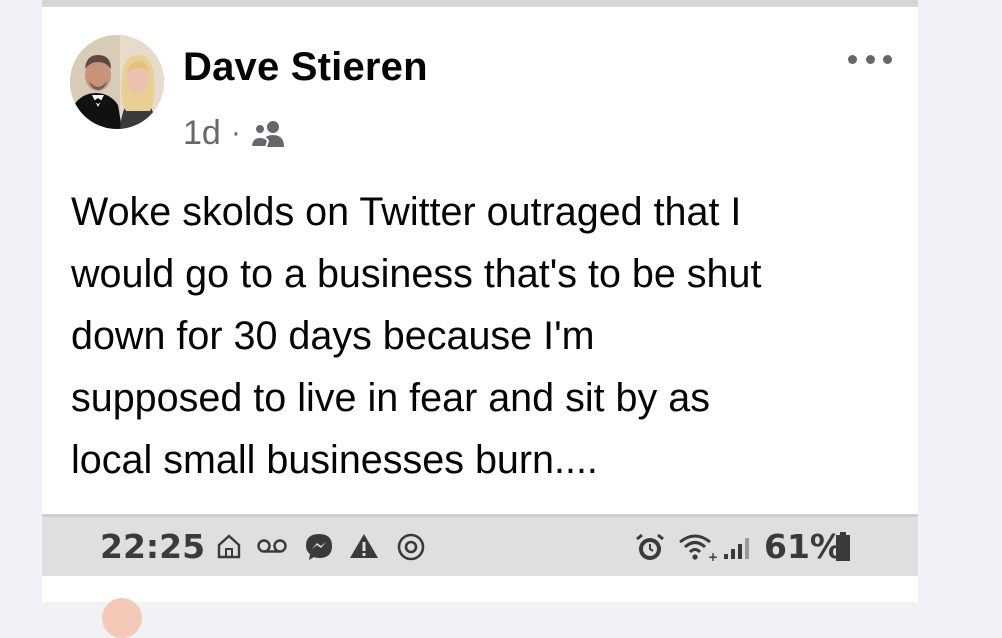  Describe the element at coordinates (411, 547) in the screenshot. I see `at-sign-icon` at that location.